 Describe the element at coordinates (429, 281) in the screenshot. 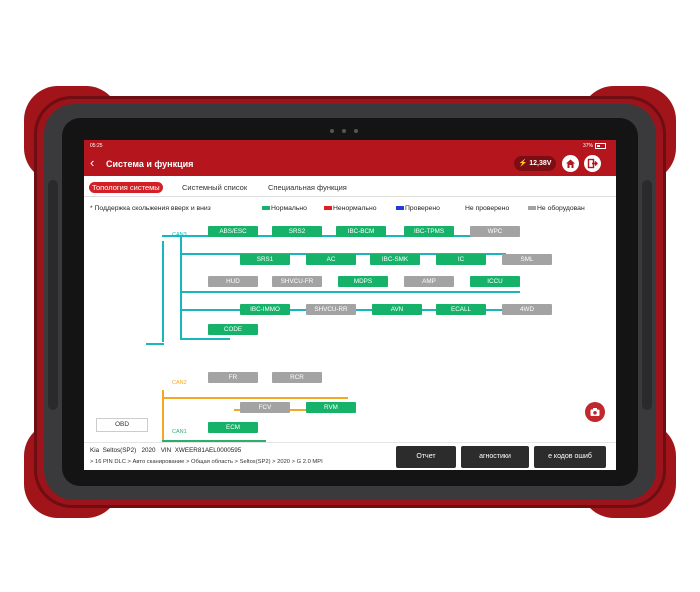

I see `module-amp: AMP` at that location.